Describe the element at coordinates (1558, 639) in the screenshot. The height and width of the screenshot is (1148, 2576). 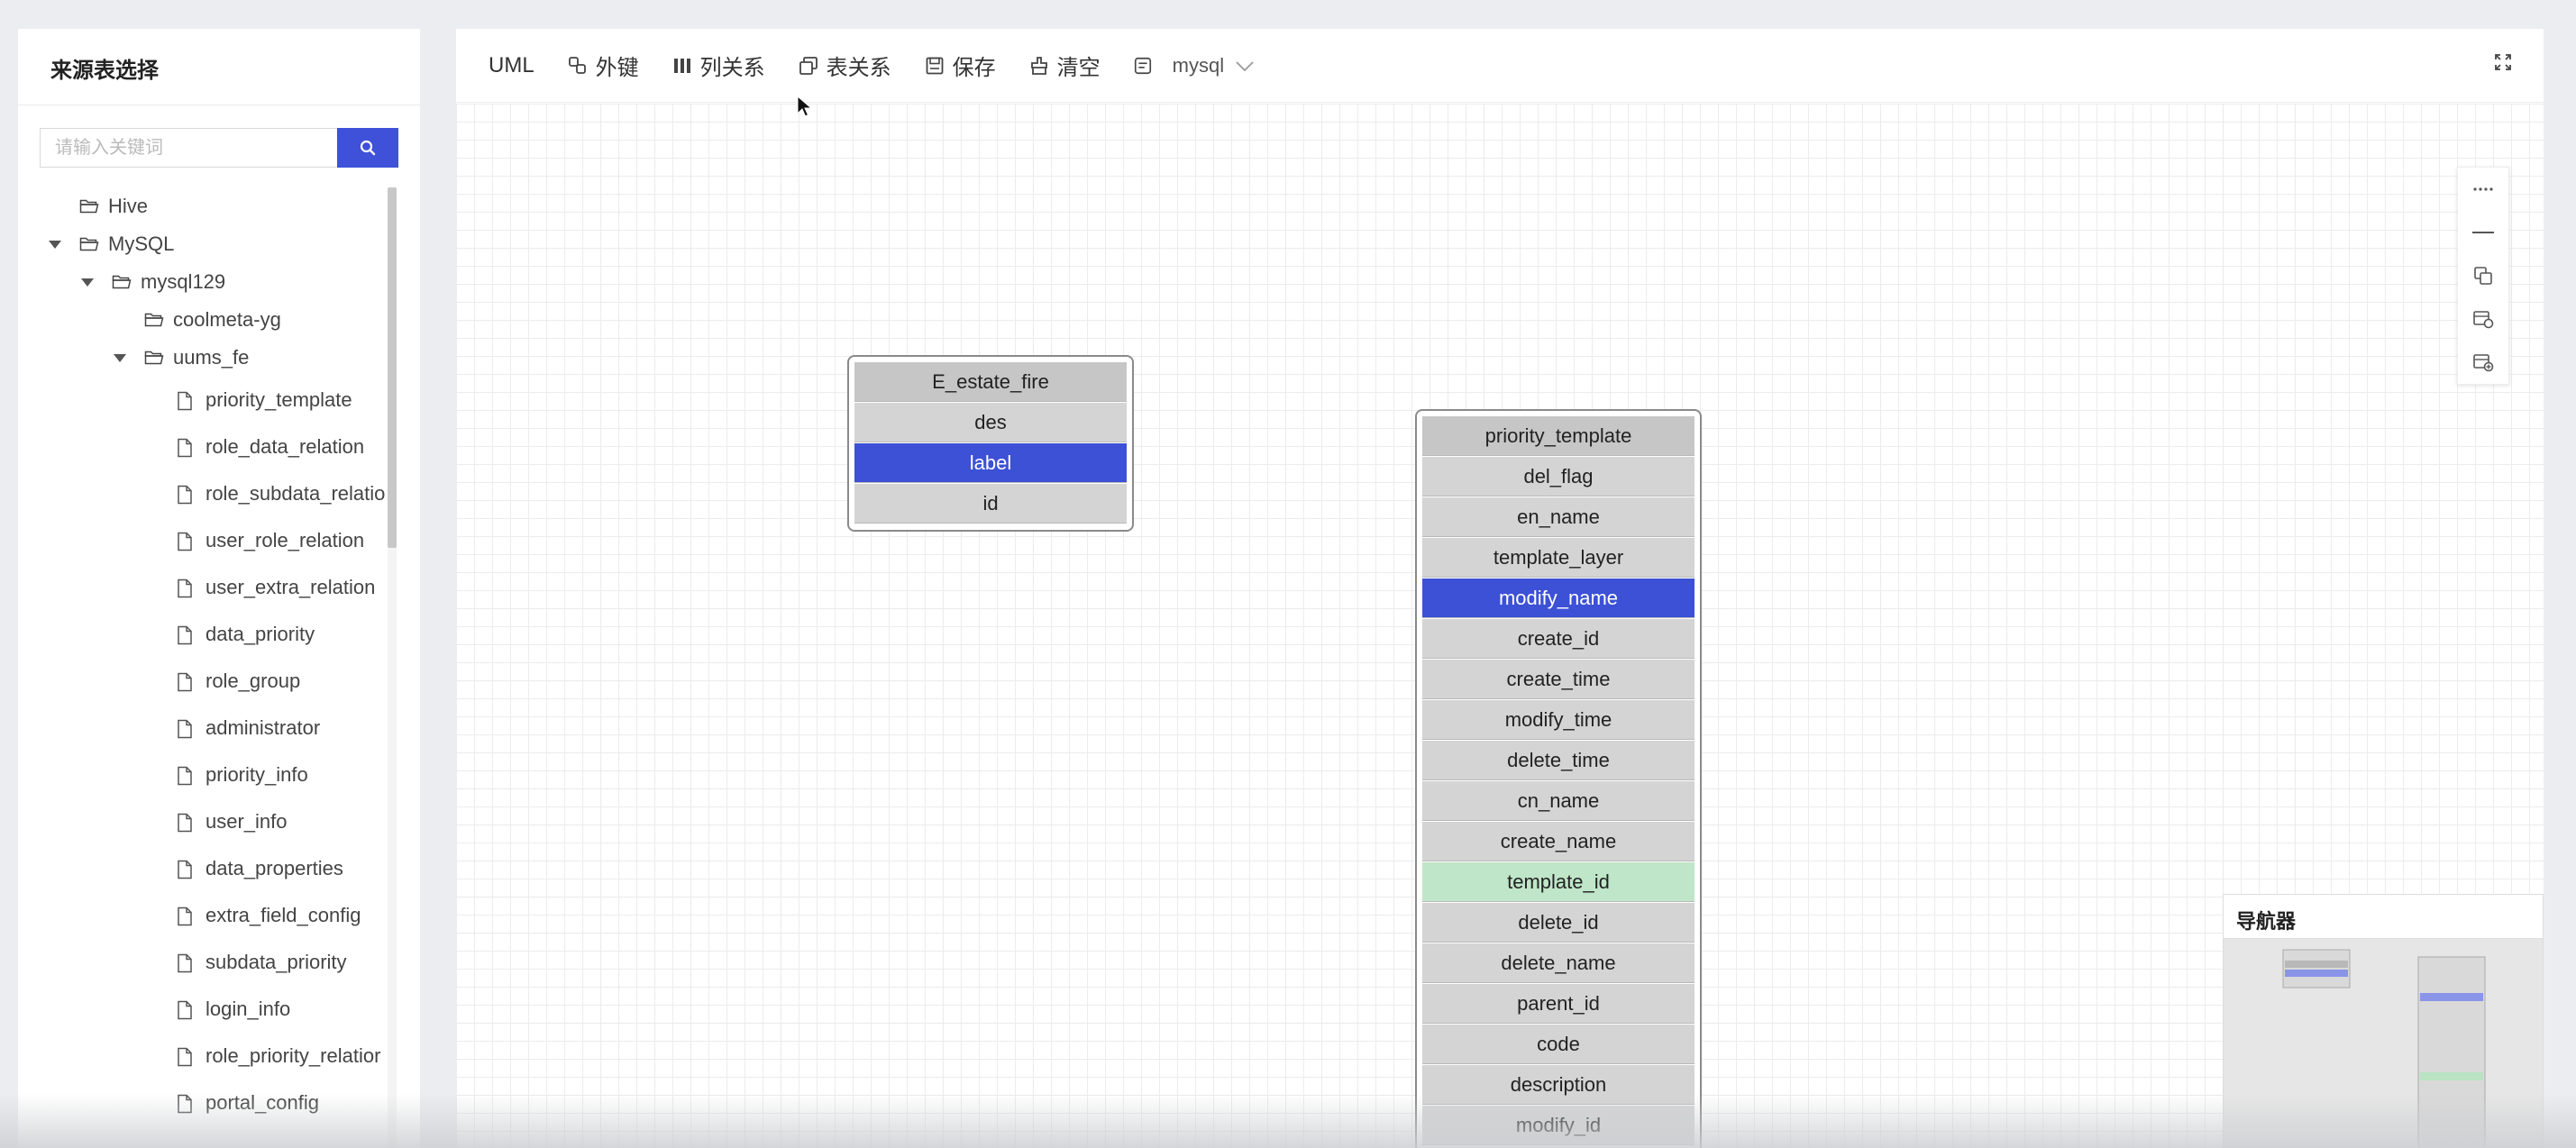
I see `er-column-row: create_id` at that location.